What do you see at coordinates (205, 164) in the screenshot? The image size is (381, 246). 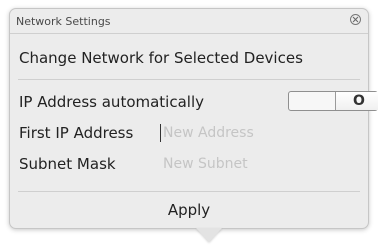 I see `subnet-mask-input: New Subnet` at bounding box center [205, 164].